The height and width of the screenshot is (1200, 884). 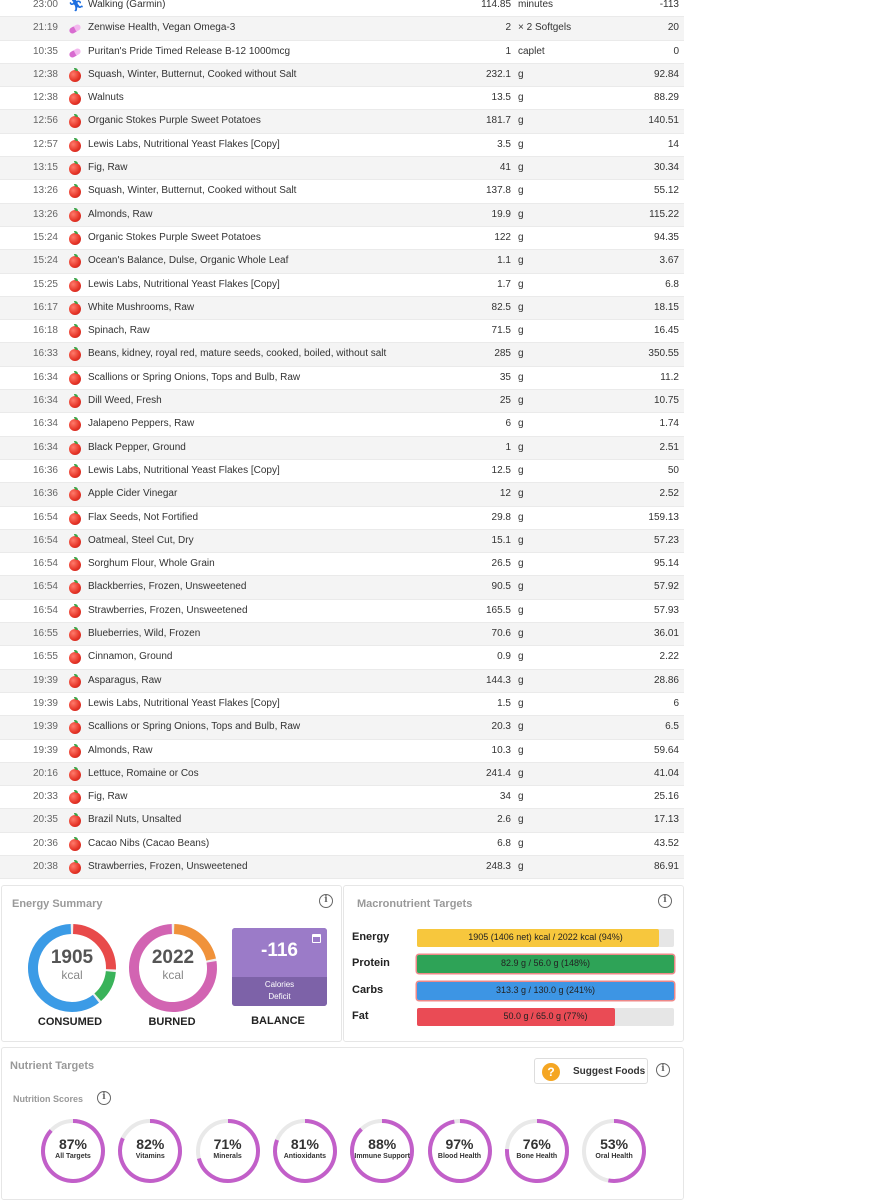 What do you see at coordinates (130, 657) in the screenshot?
I see `entry-name: Cinnamon, Ground` at bounding box center [130, 657].